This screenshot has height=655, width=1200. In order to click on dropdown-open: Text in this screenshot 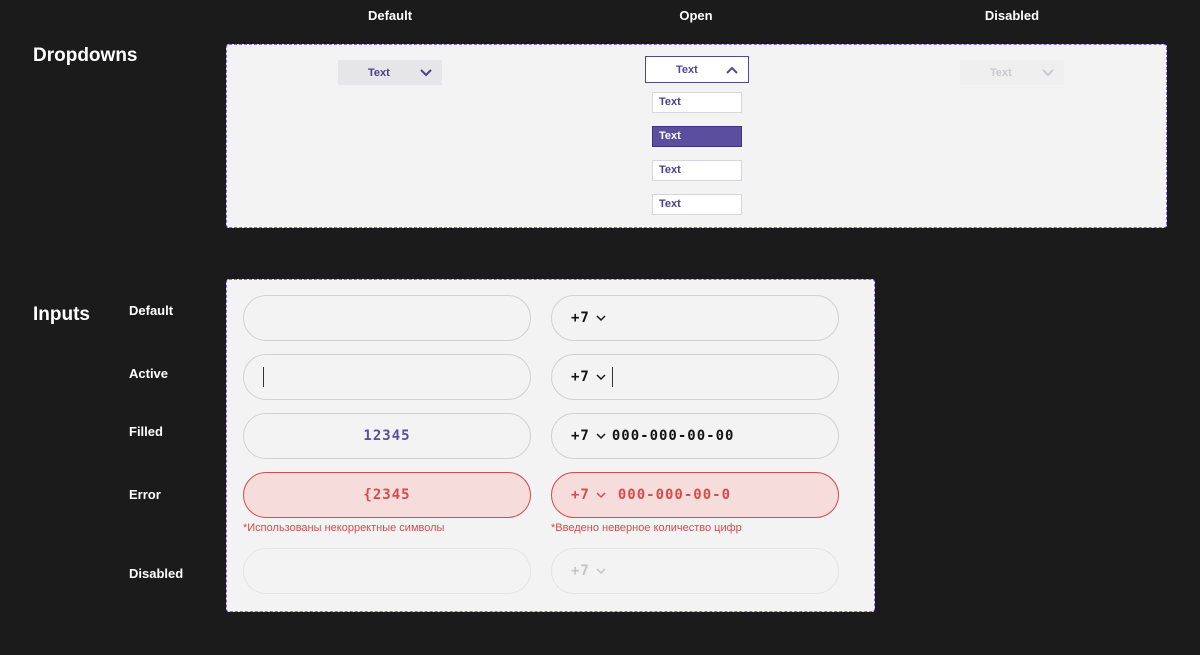, I will do `click(697, 69)`.